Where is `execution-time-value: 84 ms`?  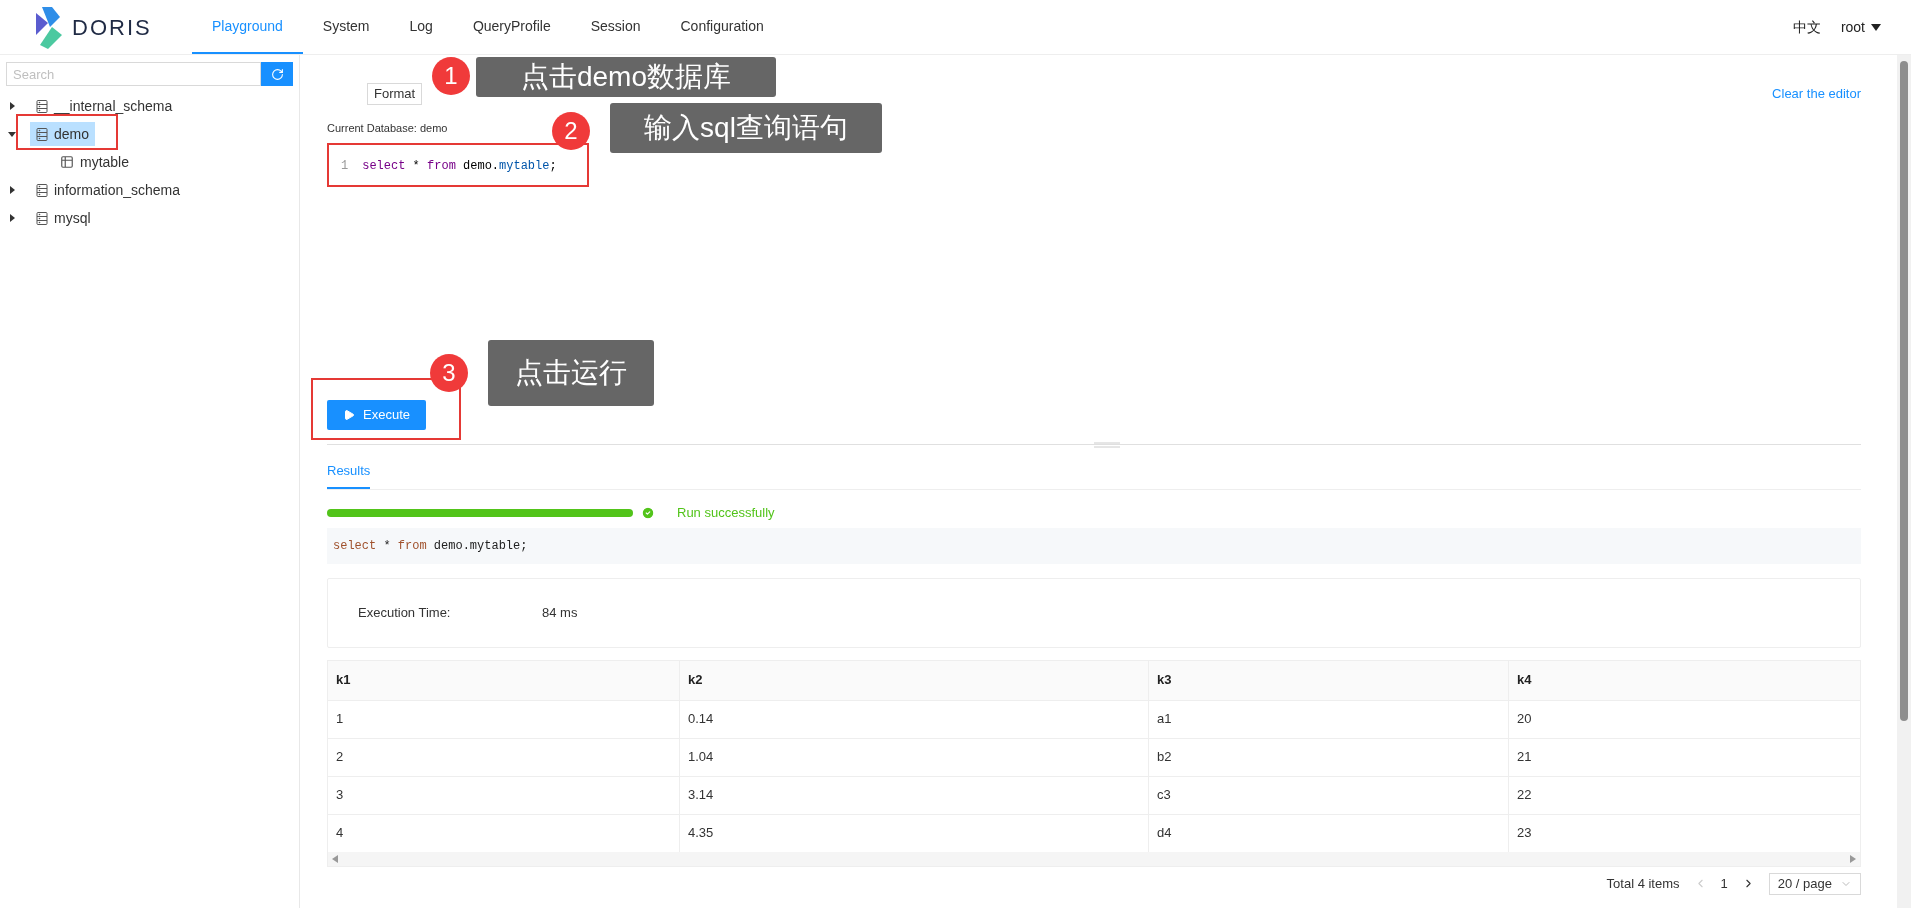
execution-time-value: 84 ms is located at coordinates (560, 612).